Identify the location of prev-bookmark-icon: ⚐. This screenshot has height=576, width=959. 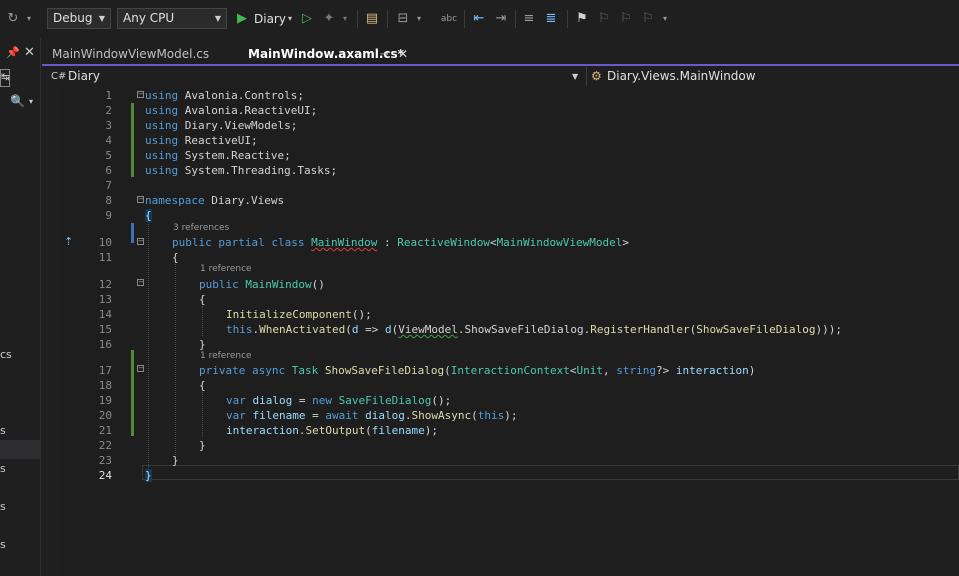
(604, 19).